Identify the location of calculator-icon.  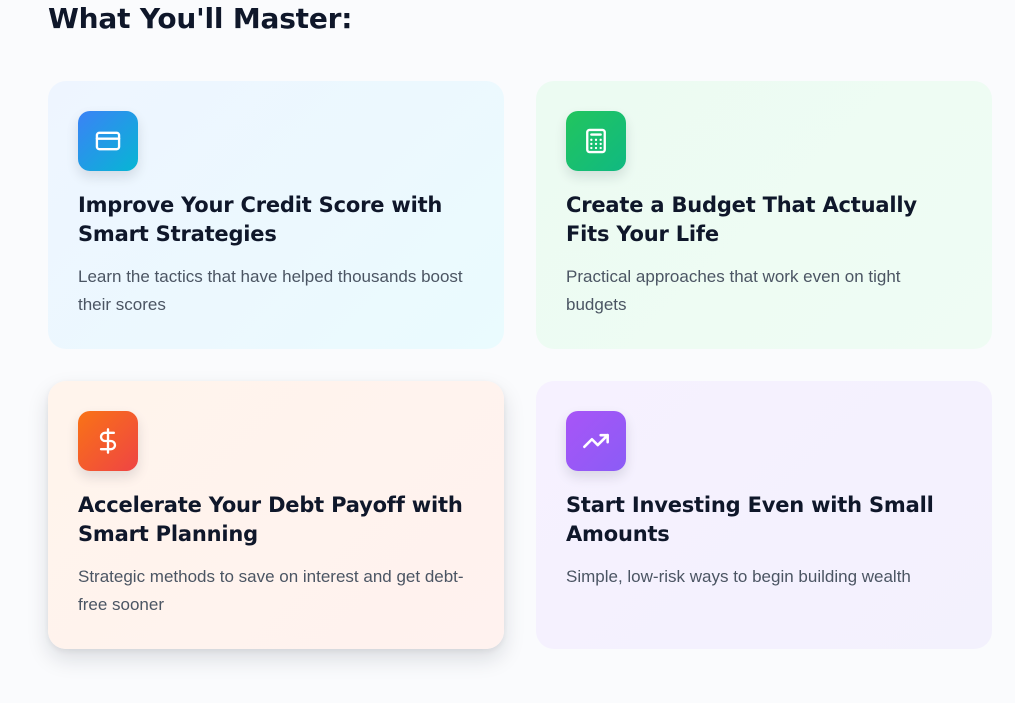
(596, 141).